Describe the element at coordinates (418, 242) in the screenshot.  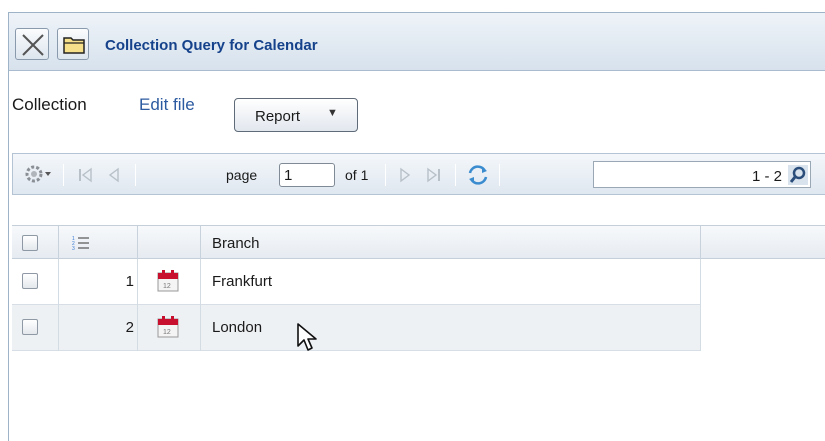
I see `grid-header: 1 2 3 Branch` at that location.